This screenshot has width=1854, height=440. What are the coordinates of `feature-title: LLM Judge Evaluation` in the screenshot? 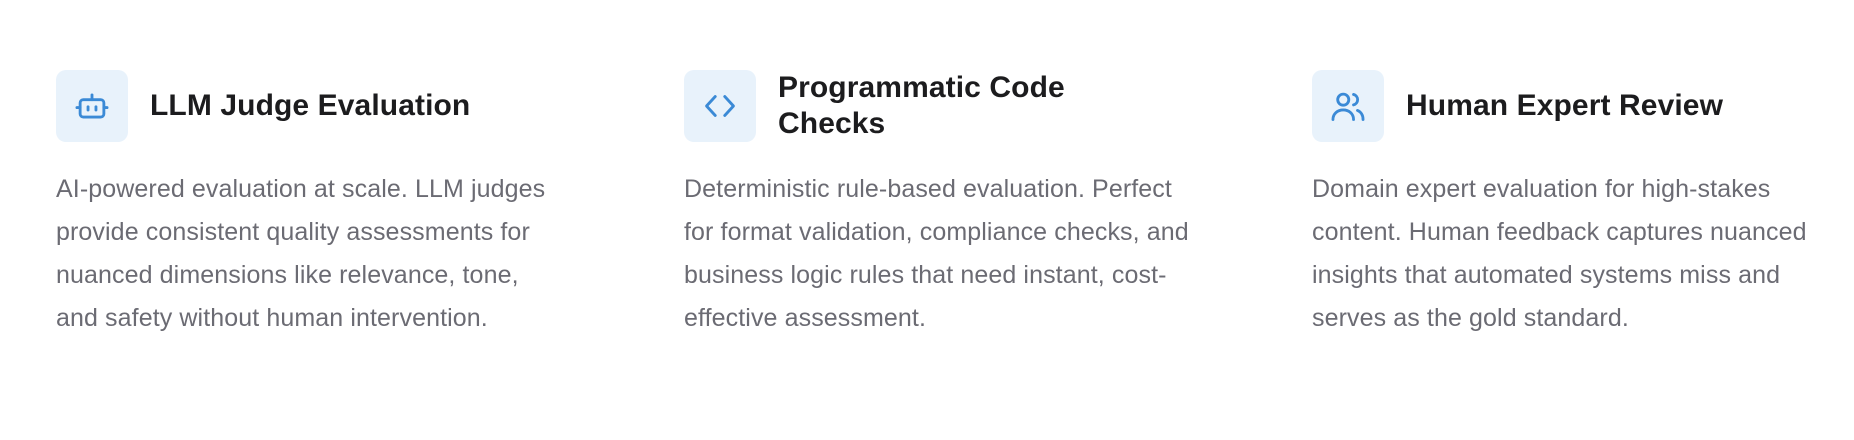 It's located at (310, 105).